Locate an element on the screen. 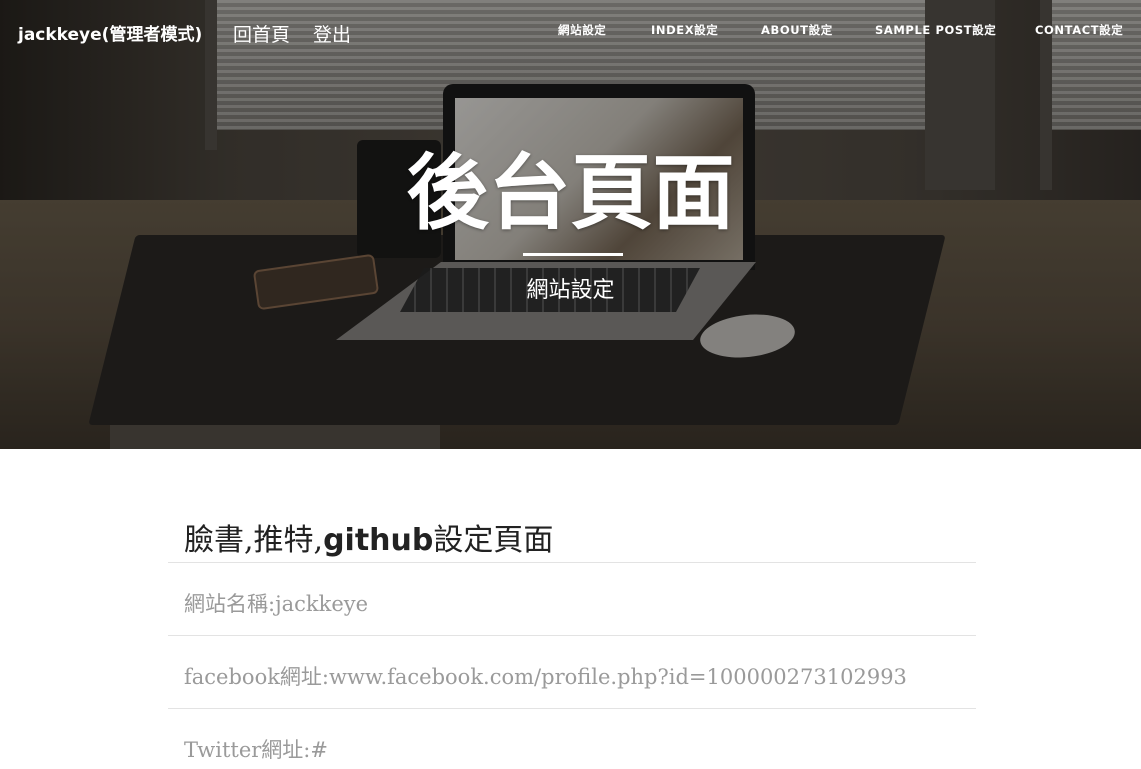 This screenshot has height=769, width=1141. nav-logout-link: 登出 is located at coordinates (332, 33).